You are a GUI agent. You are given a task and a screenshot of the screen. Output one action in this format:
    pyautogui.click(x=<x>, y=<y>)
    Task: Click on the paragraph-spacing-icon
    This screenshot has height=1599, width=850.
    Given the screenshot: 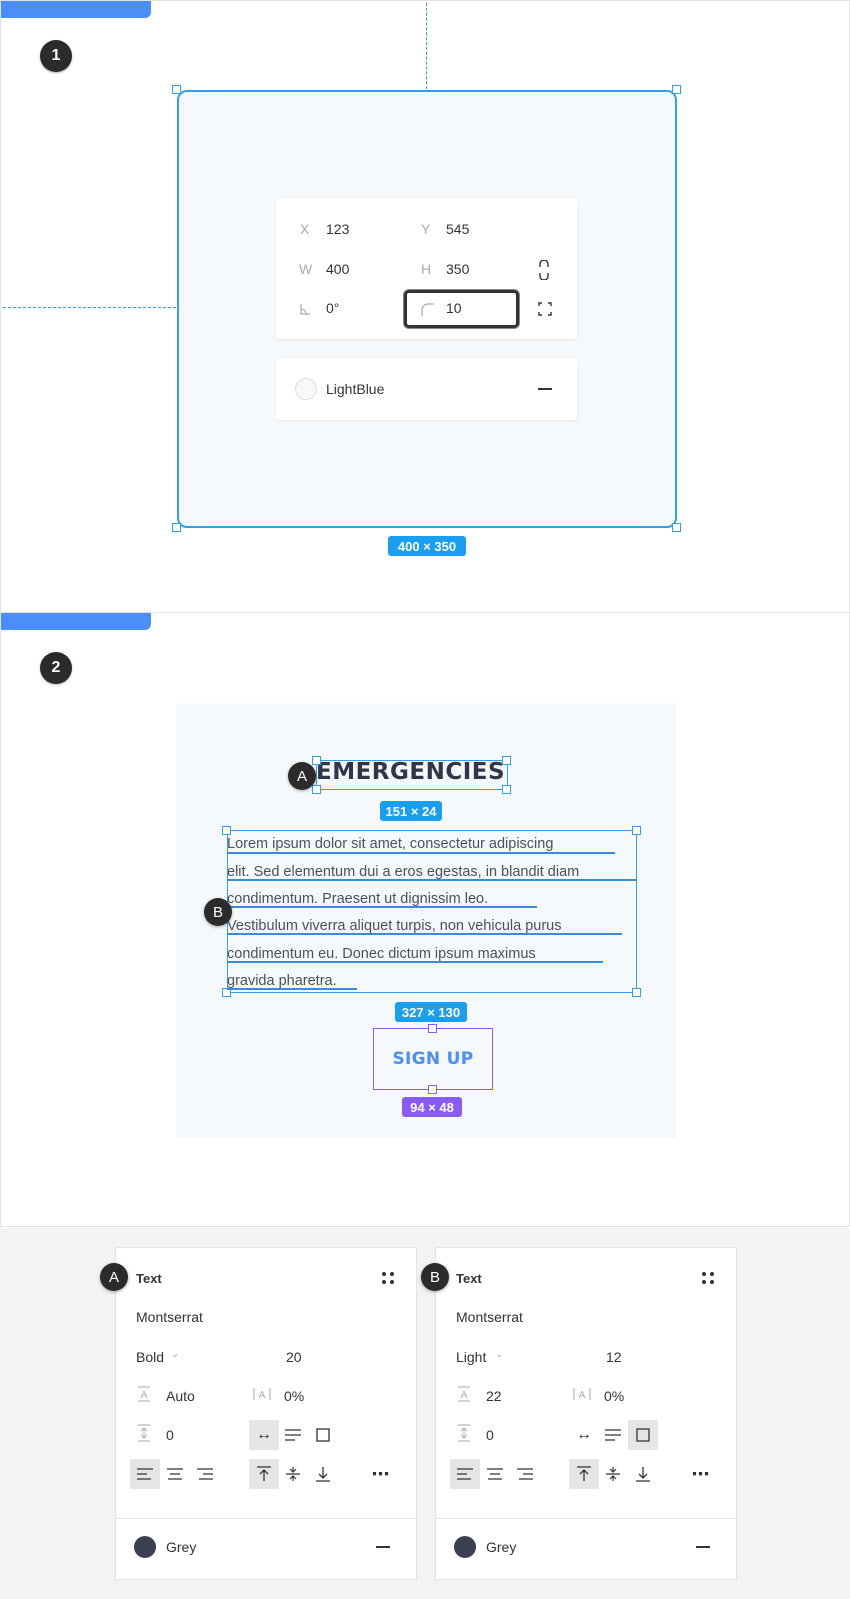 What is the action you would take?
    pyautogui.click(x=144, y=1433)
    